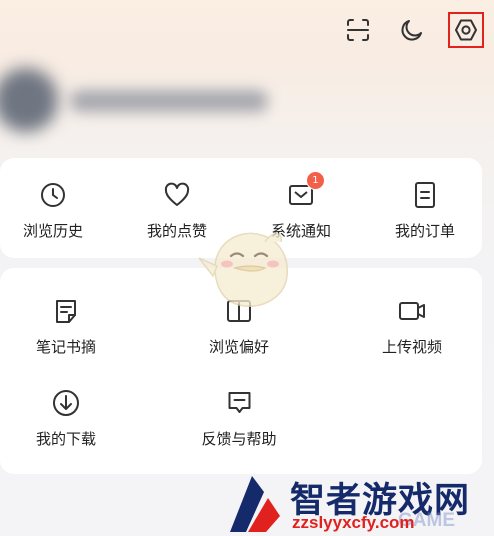 The height and width of the screenshot is (536, 494). I want to click on moon-icon, so click(411, 30).